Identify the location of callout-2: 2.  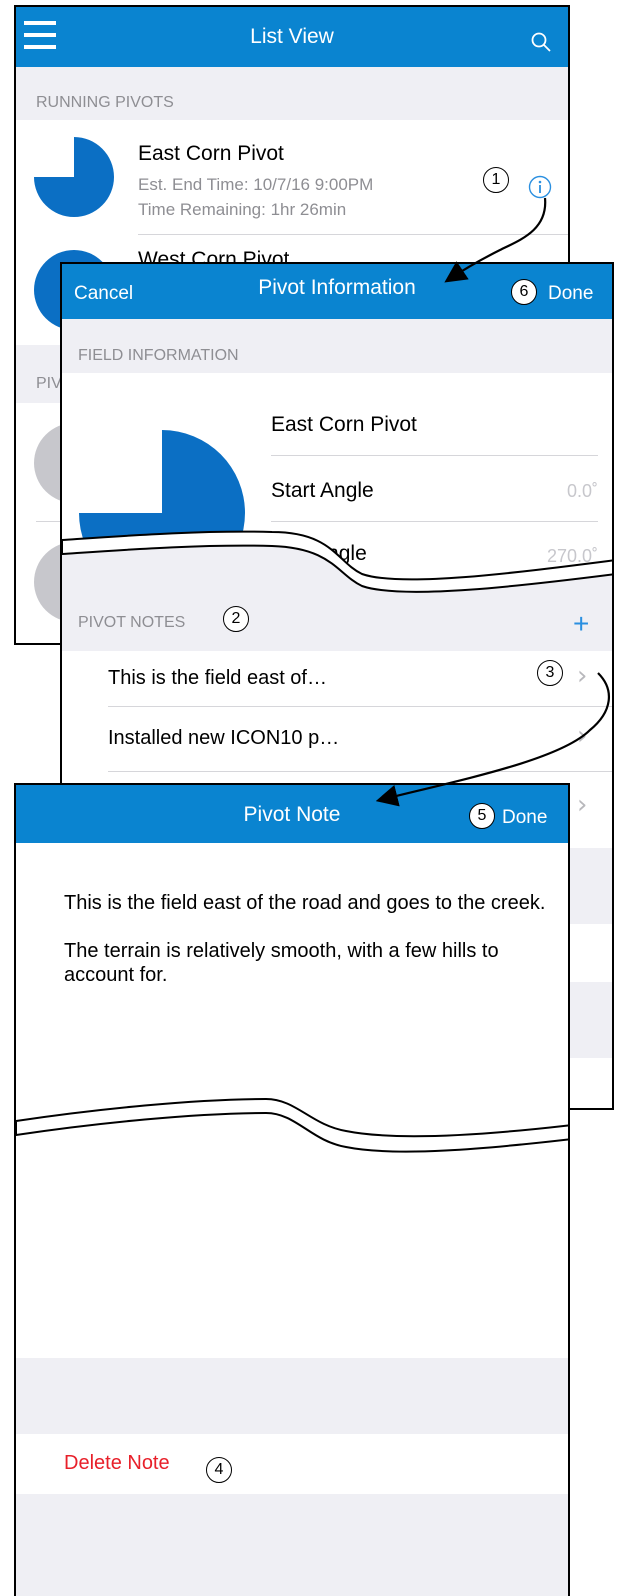
(236, 619).